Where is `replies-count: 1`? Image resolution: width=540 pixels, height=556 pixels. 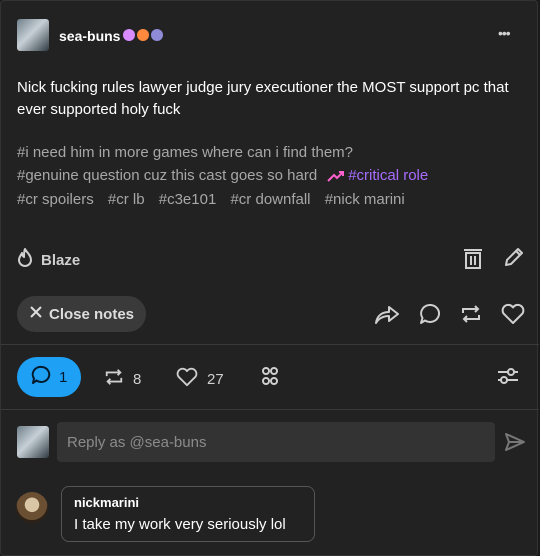 replies-count: 1 is located at coordinates (63, 377).